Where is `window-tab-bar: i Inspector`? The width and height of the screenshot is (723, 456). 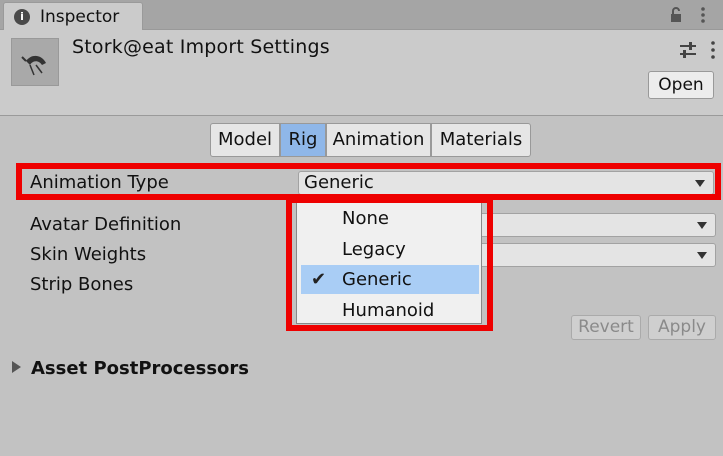 window-tab-bar: i Inspector is located at coordinates (361, 15).